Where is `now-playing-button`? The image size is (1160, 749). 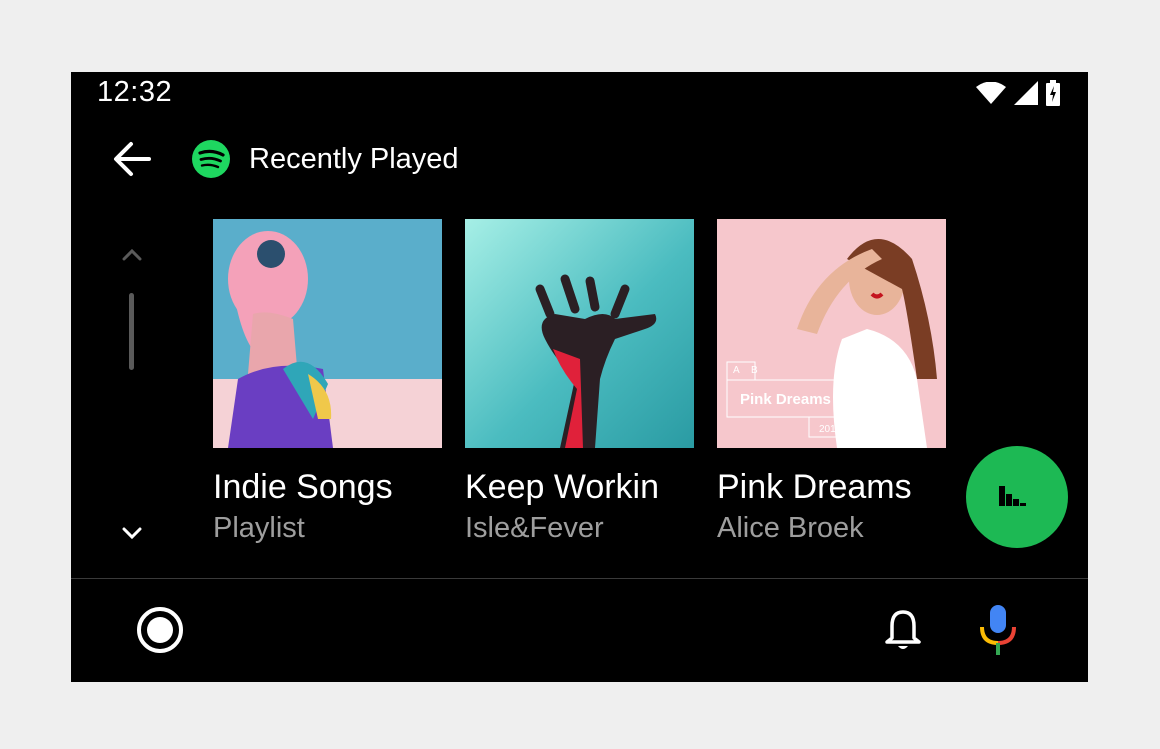
now-playing-button is located at coordinates (1017, 497).